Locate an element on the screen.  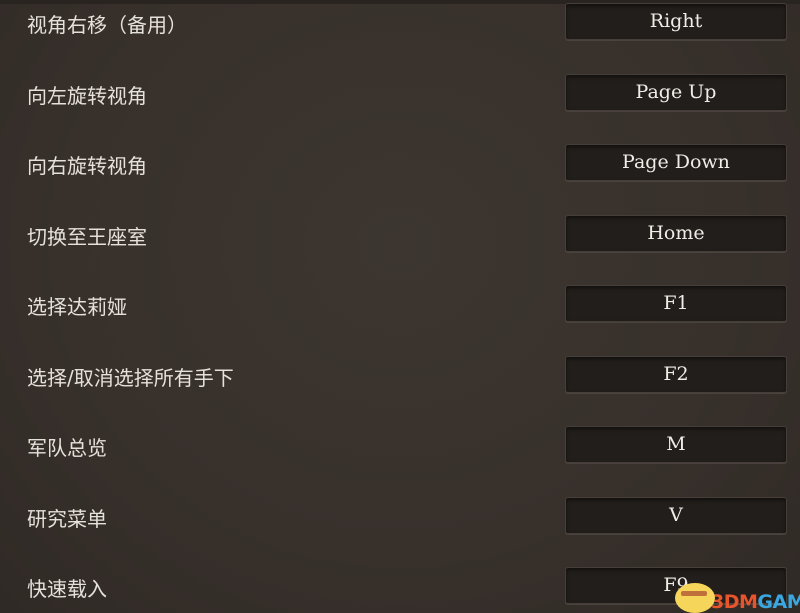
key-binding-button: F1 is located at coordinates (676, 303).